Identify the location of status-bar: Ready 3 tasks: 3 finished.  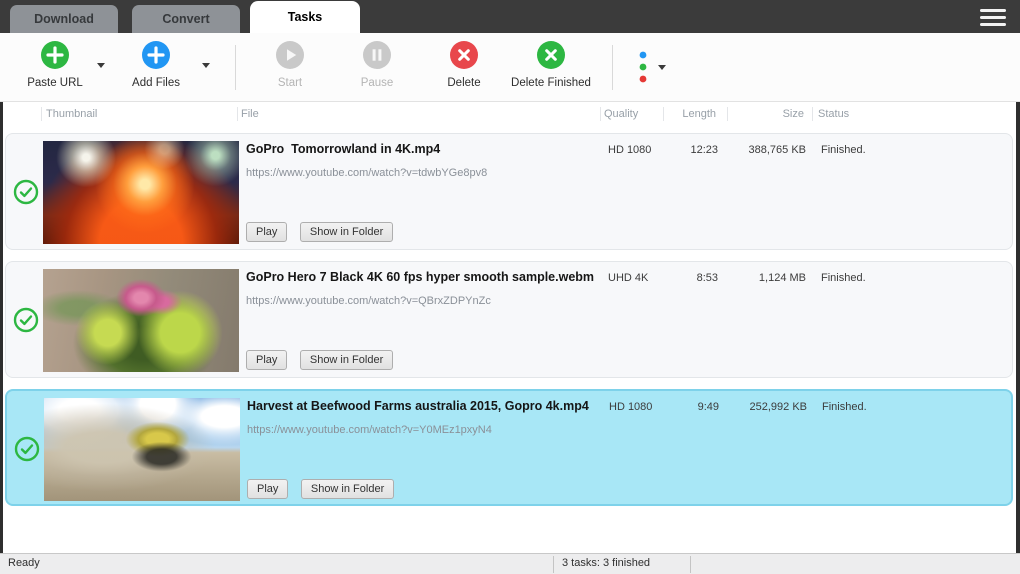
(510, 563).